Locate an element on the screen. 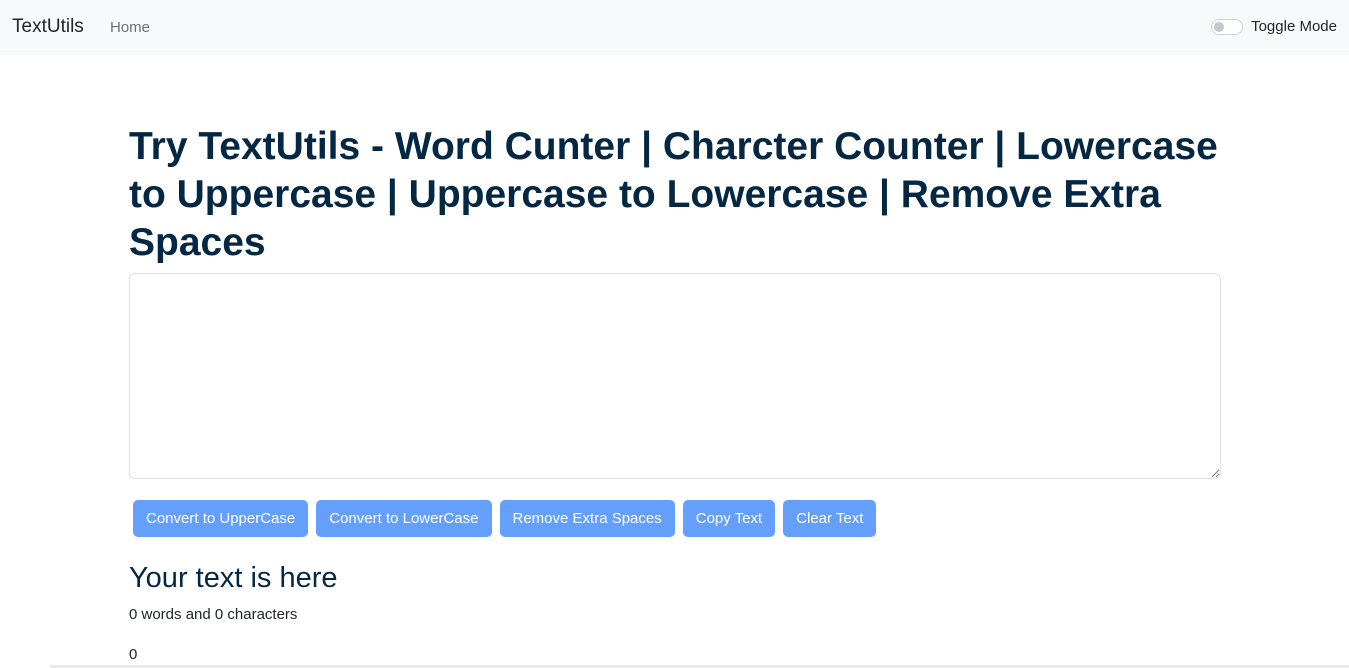 This screenshot has height=668, width=1349. word-character-count: 0 words and 0 characters is located at coordinates (213, 614).